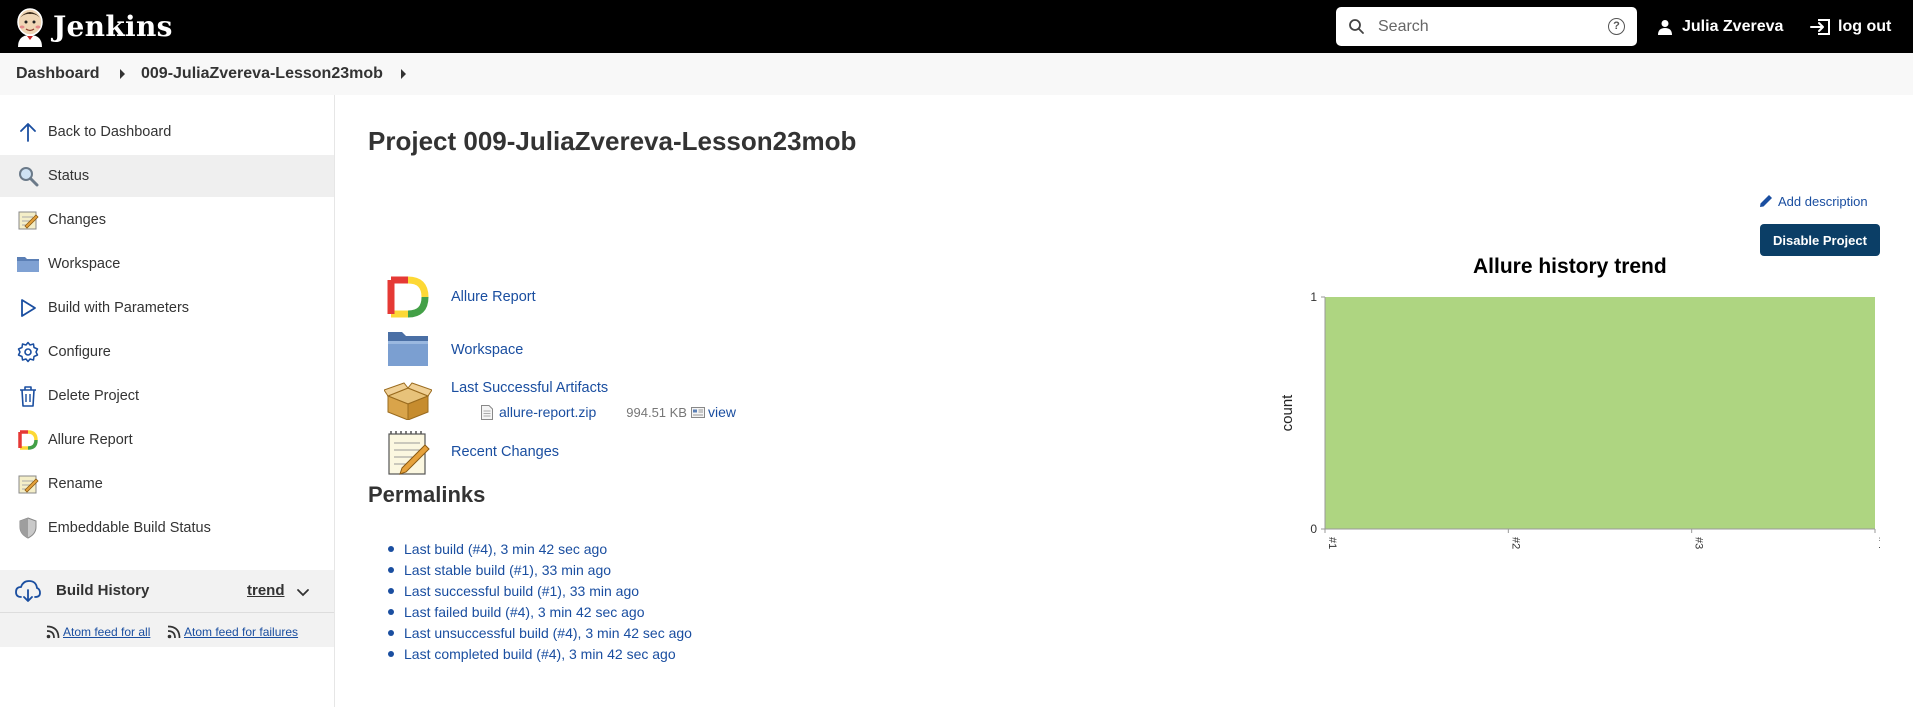 This screenshot has height=707, width=1913. I want to click on sidebar-item-label: Workspace, so click(84, 264).